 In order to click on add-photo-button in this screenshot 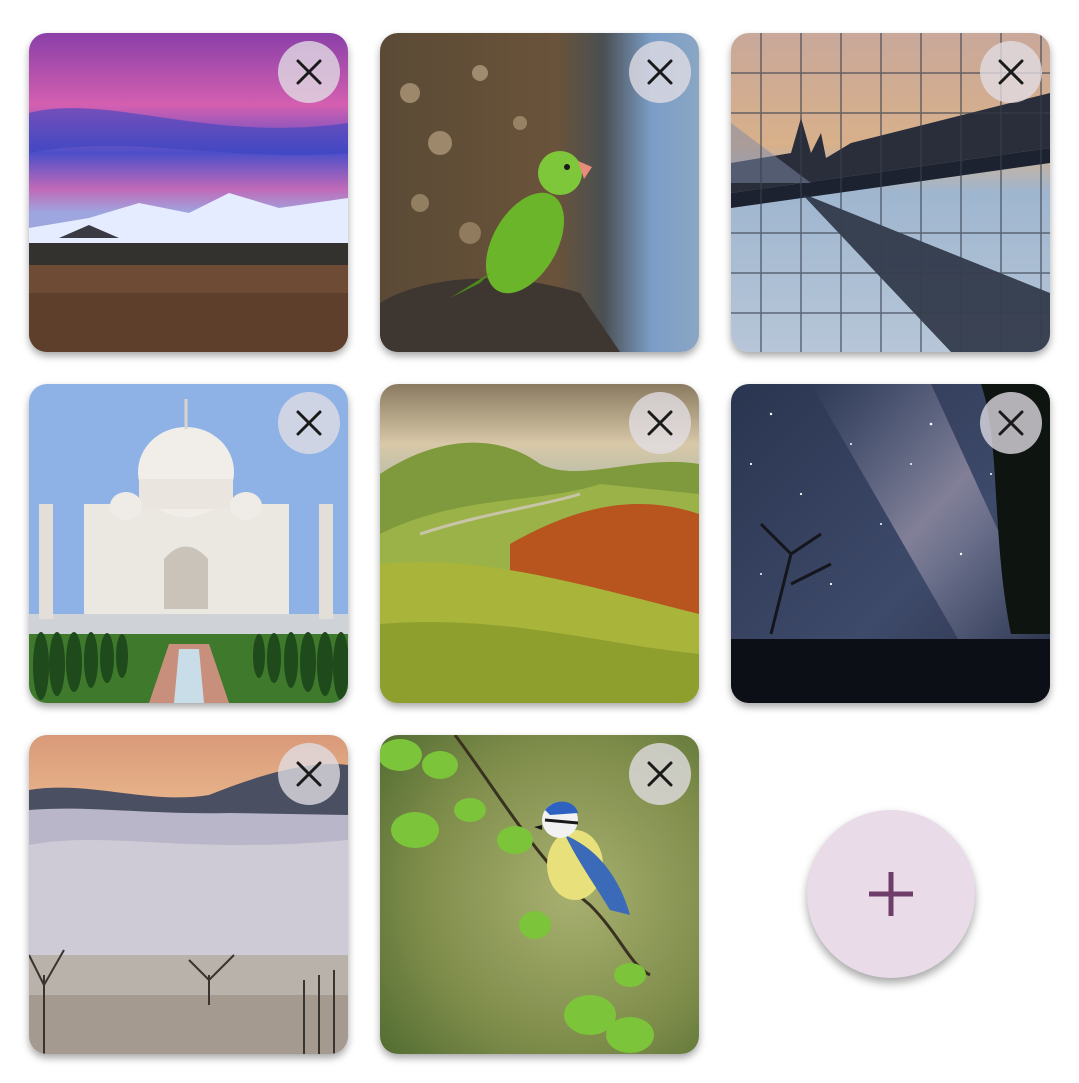, I will do `click(891, 894)`.